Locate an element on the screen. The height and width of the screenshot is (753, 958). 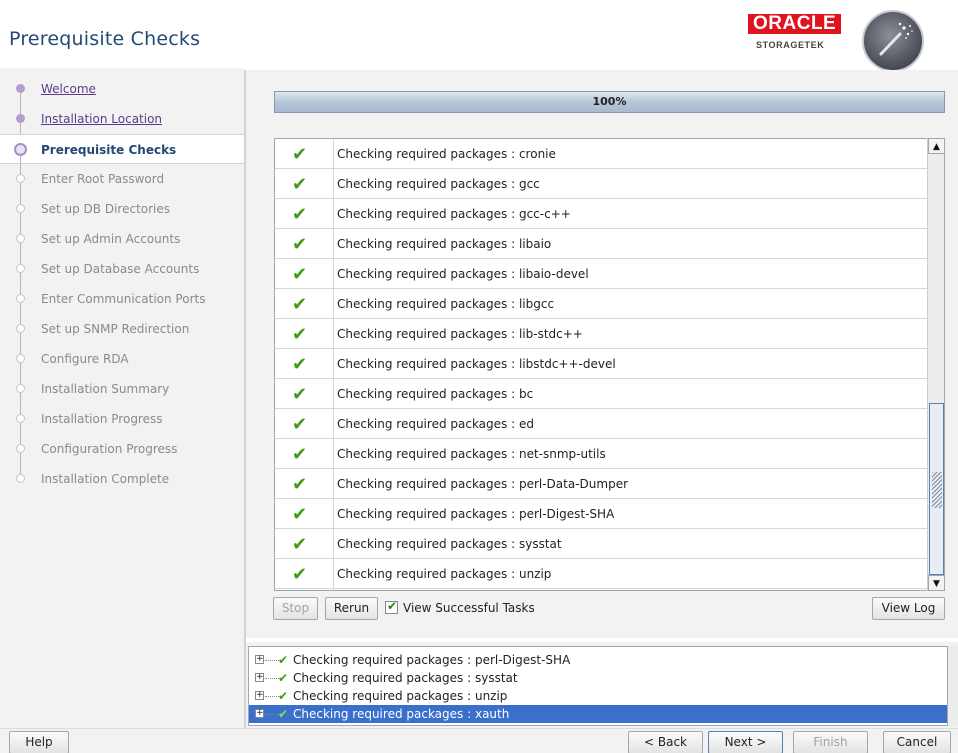
finish-button: Finish is located at coordinates (830, 742).